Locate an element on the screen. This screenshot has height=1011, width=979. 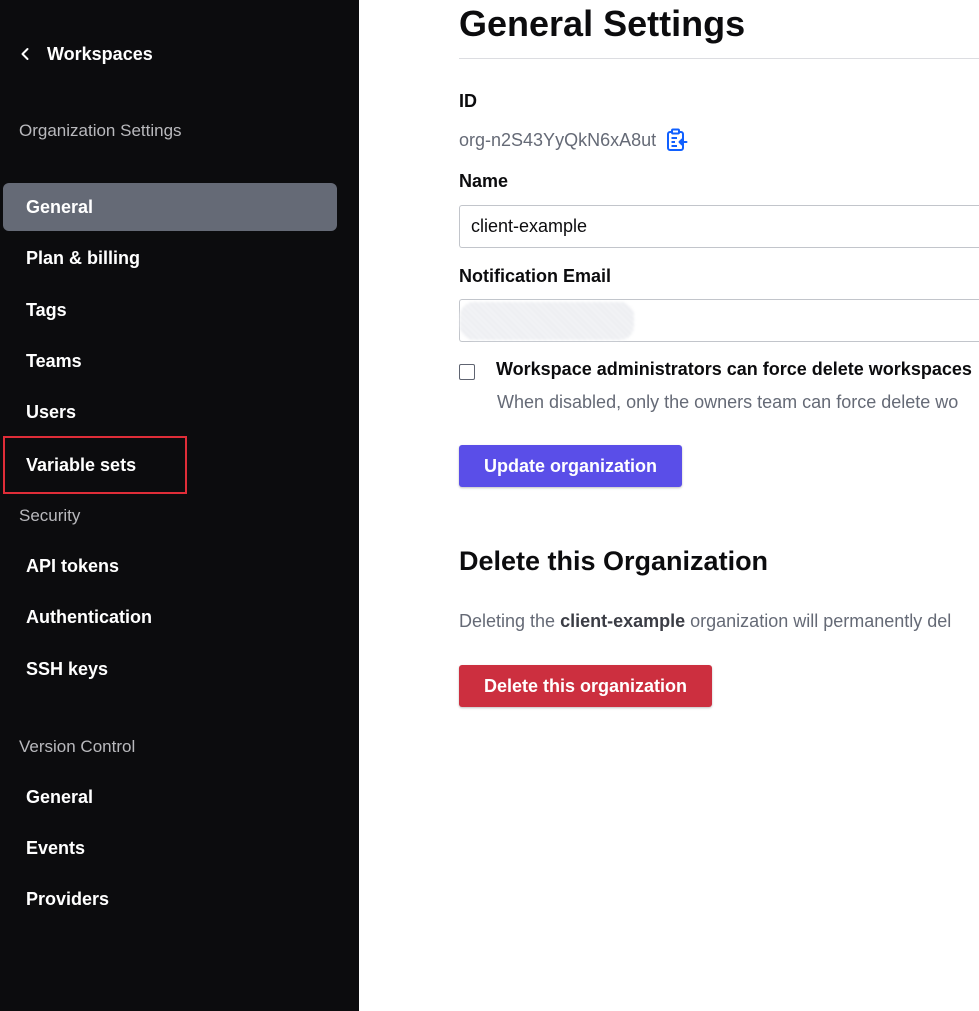
chevron-left-icon is located at coordinates (25, 54).